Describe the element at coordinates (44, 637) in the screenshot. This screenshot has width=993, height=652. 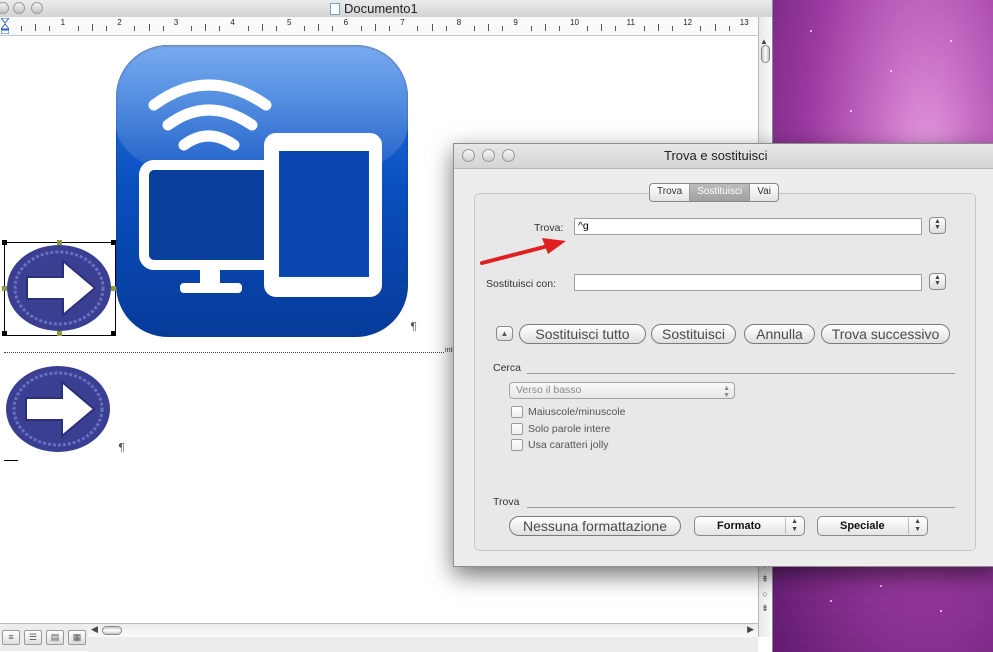
I see `view-buttons-bar: ≡ ☰ ▤ ▦` at that location.